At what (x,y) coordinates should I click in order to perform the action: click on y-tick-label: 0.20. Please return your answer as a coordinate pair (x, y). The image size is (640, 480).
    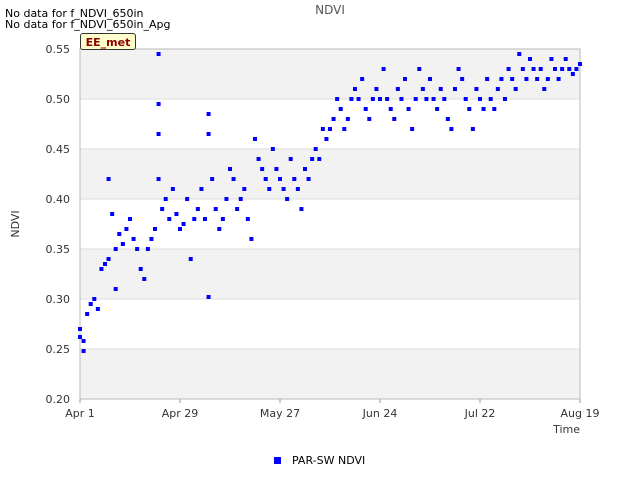
    Looking at the image, I should click on (58, 399).